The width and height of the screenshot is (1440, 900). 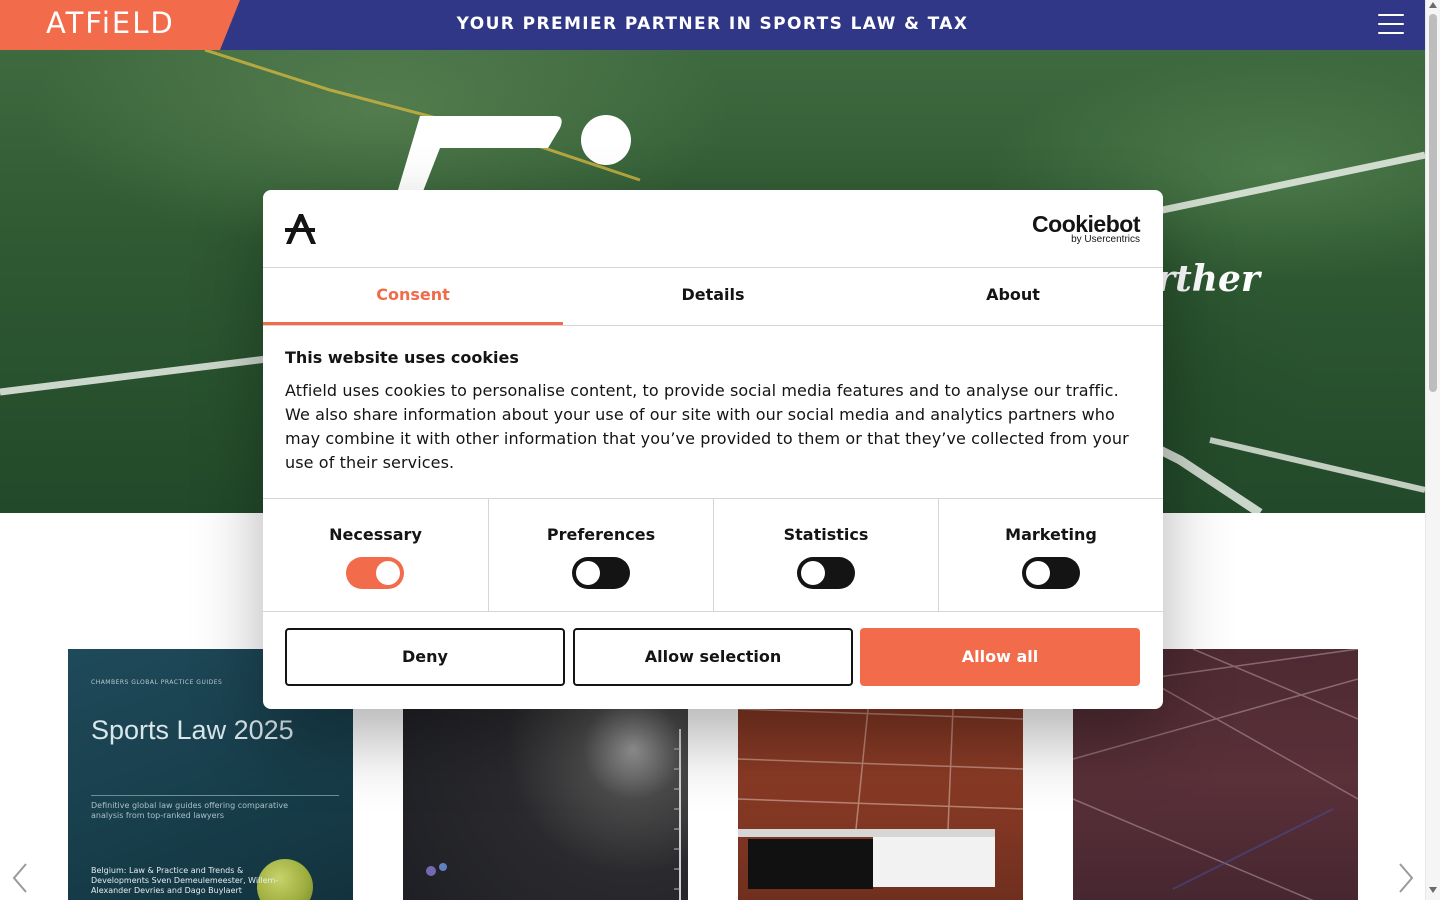 I want to click on cover-publisher: CHAMBERS GLOBAL PRACTICE GUIDES, so click(x=157, y=682).